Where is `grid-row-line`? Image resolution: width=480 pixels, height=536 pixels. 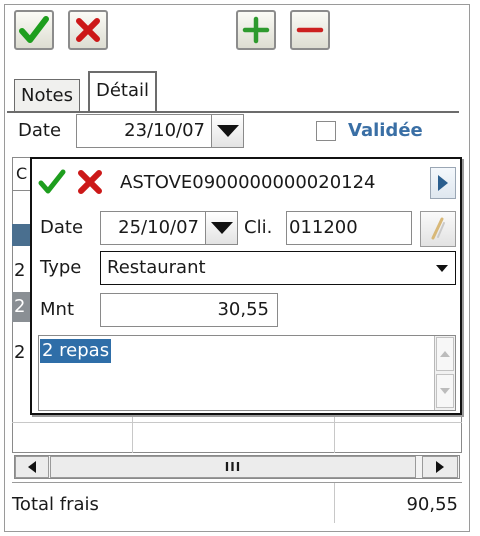 grid-row-line is located at coordinates (237, 422).